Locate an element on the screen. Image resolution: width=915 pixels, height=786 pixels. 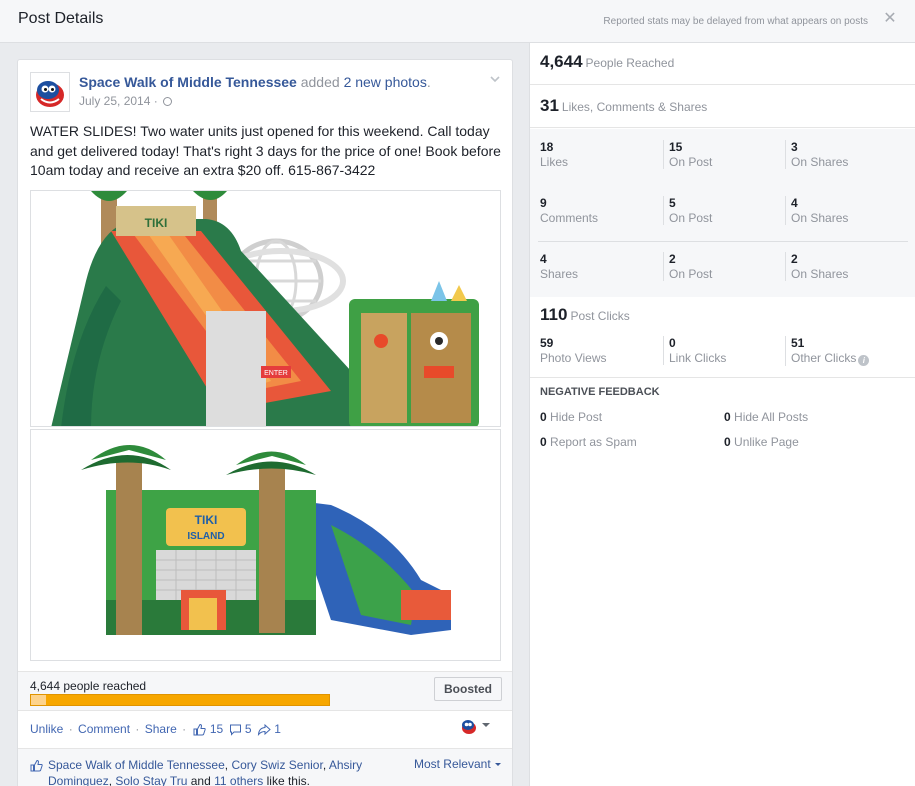
unlike-page-number: 0 is located at coordinates (727, 442).